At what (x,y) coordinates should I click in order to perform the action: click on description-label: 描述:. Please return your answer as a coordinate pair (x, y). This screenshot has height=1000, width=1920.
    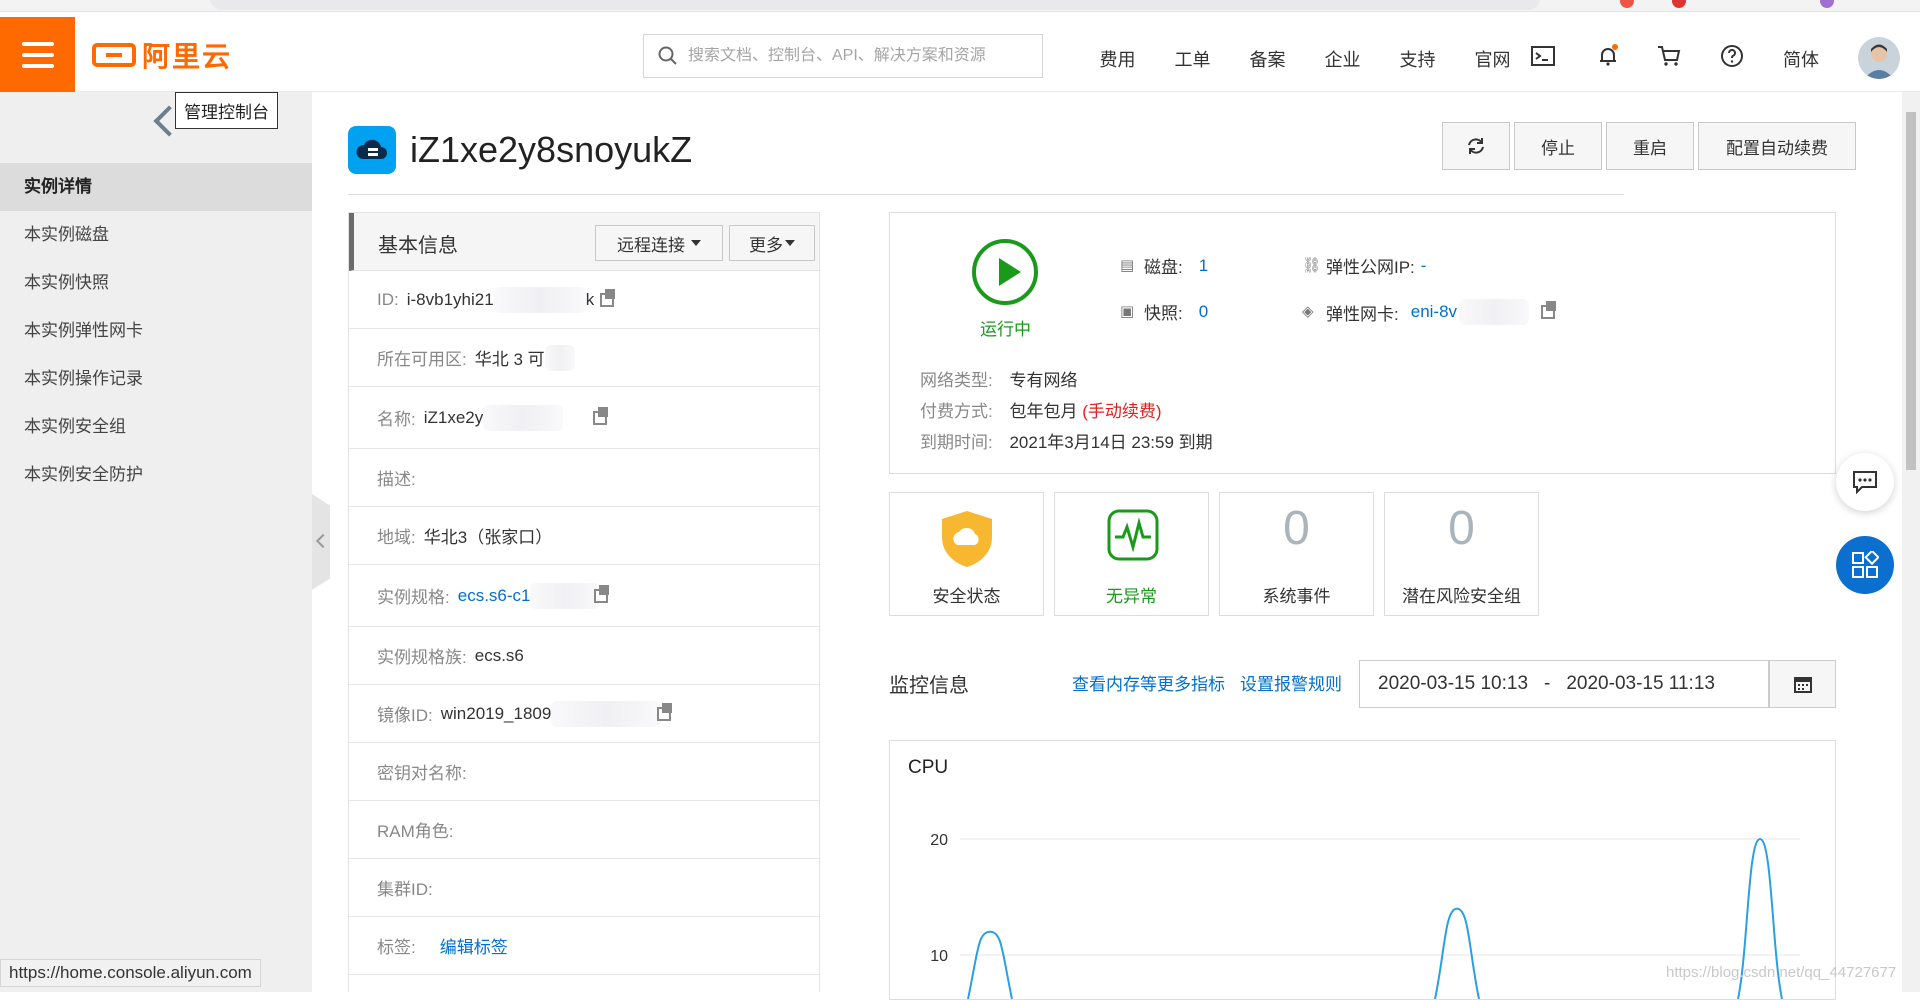
    Looking at the image, I should click on (396, 479).